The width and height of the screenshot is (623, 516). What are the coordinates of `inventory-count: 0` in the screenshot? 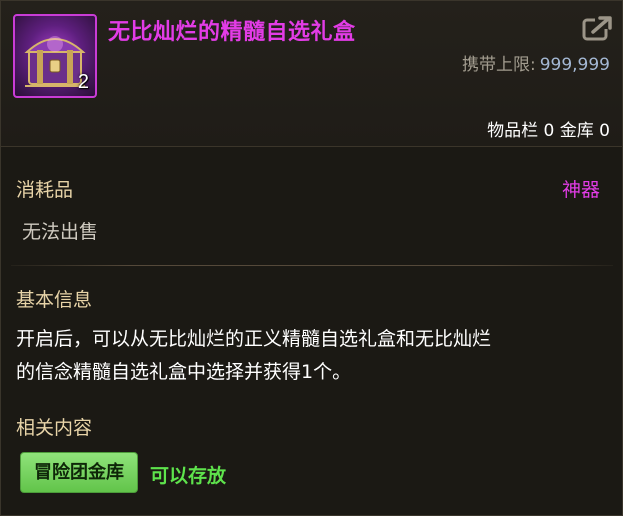 It's located at (549, 131).